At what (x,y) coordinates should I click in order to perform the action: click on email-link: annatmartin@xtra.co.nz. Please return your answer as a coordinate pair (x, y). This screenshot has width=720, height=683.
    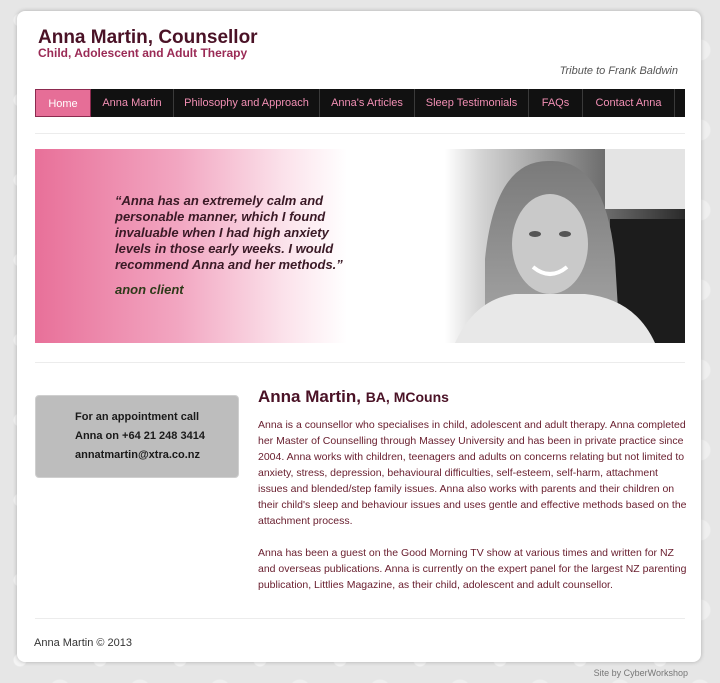
    Looking at the image, I should click on (137, 455).